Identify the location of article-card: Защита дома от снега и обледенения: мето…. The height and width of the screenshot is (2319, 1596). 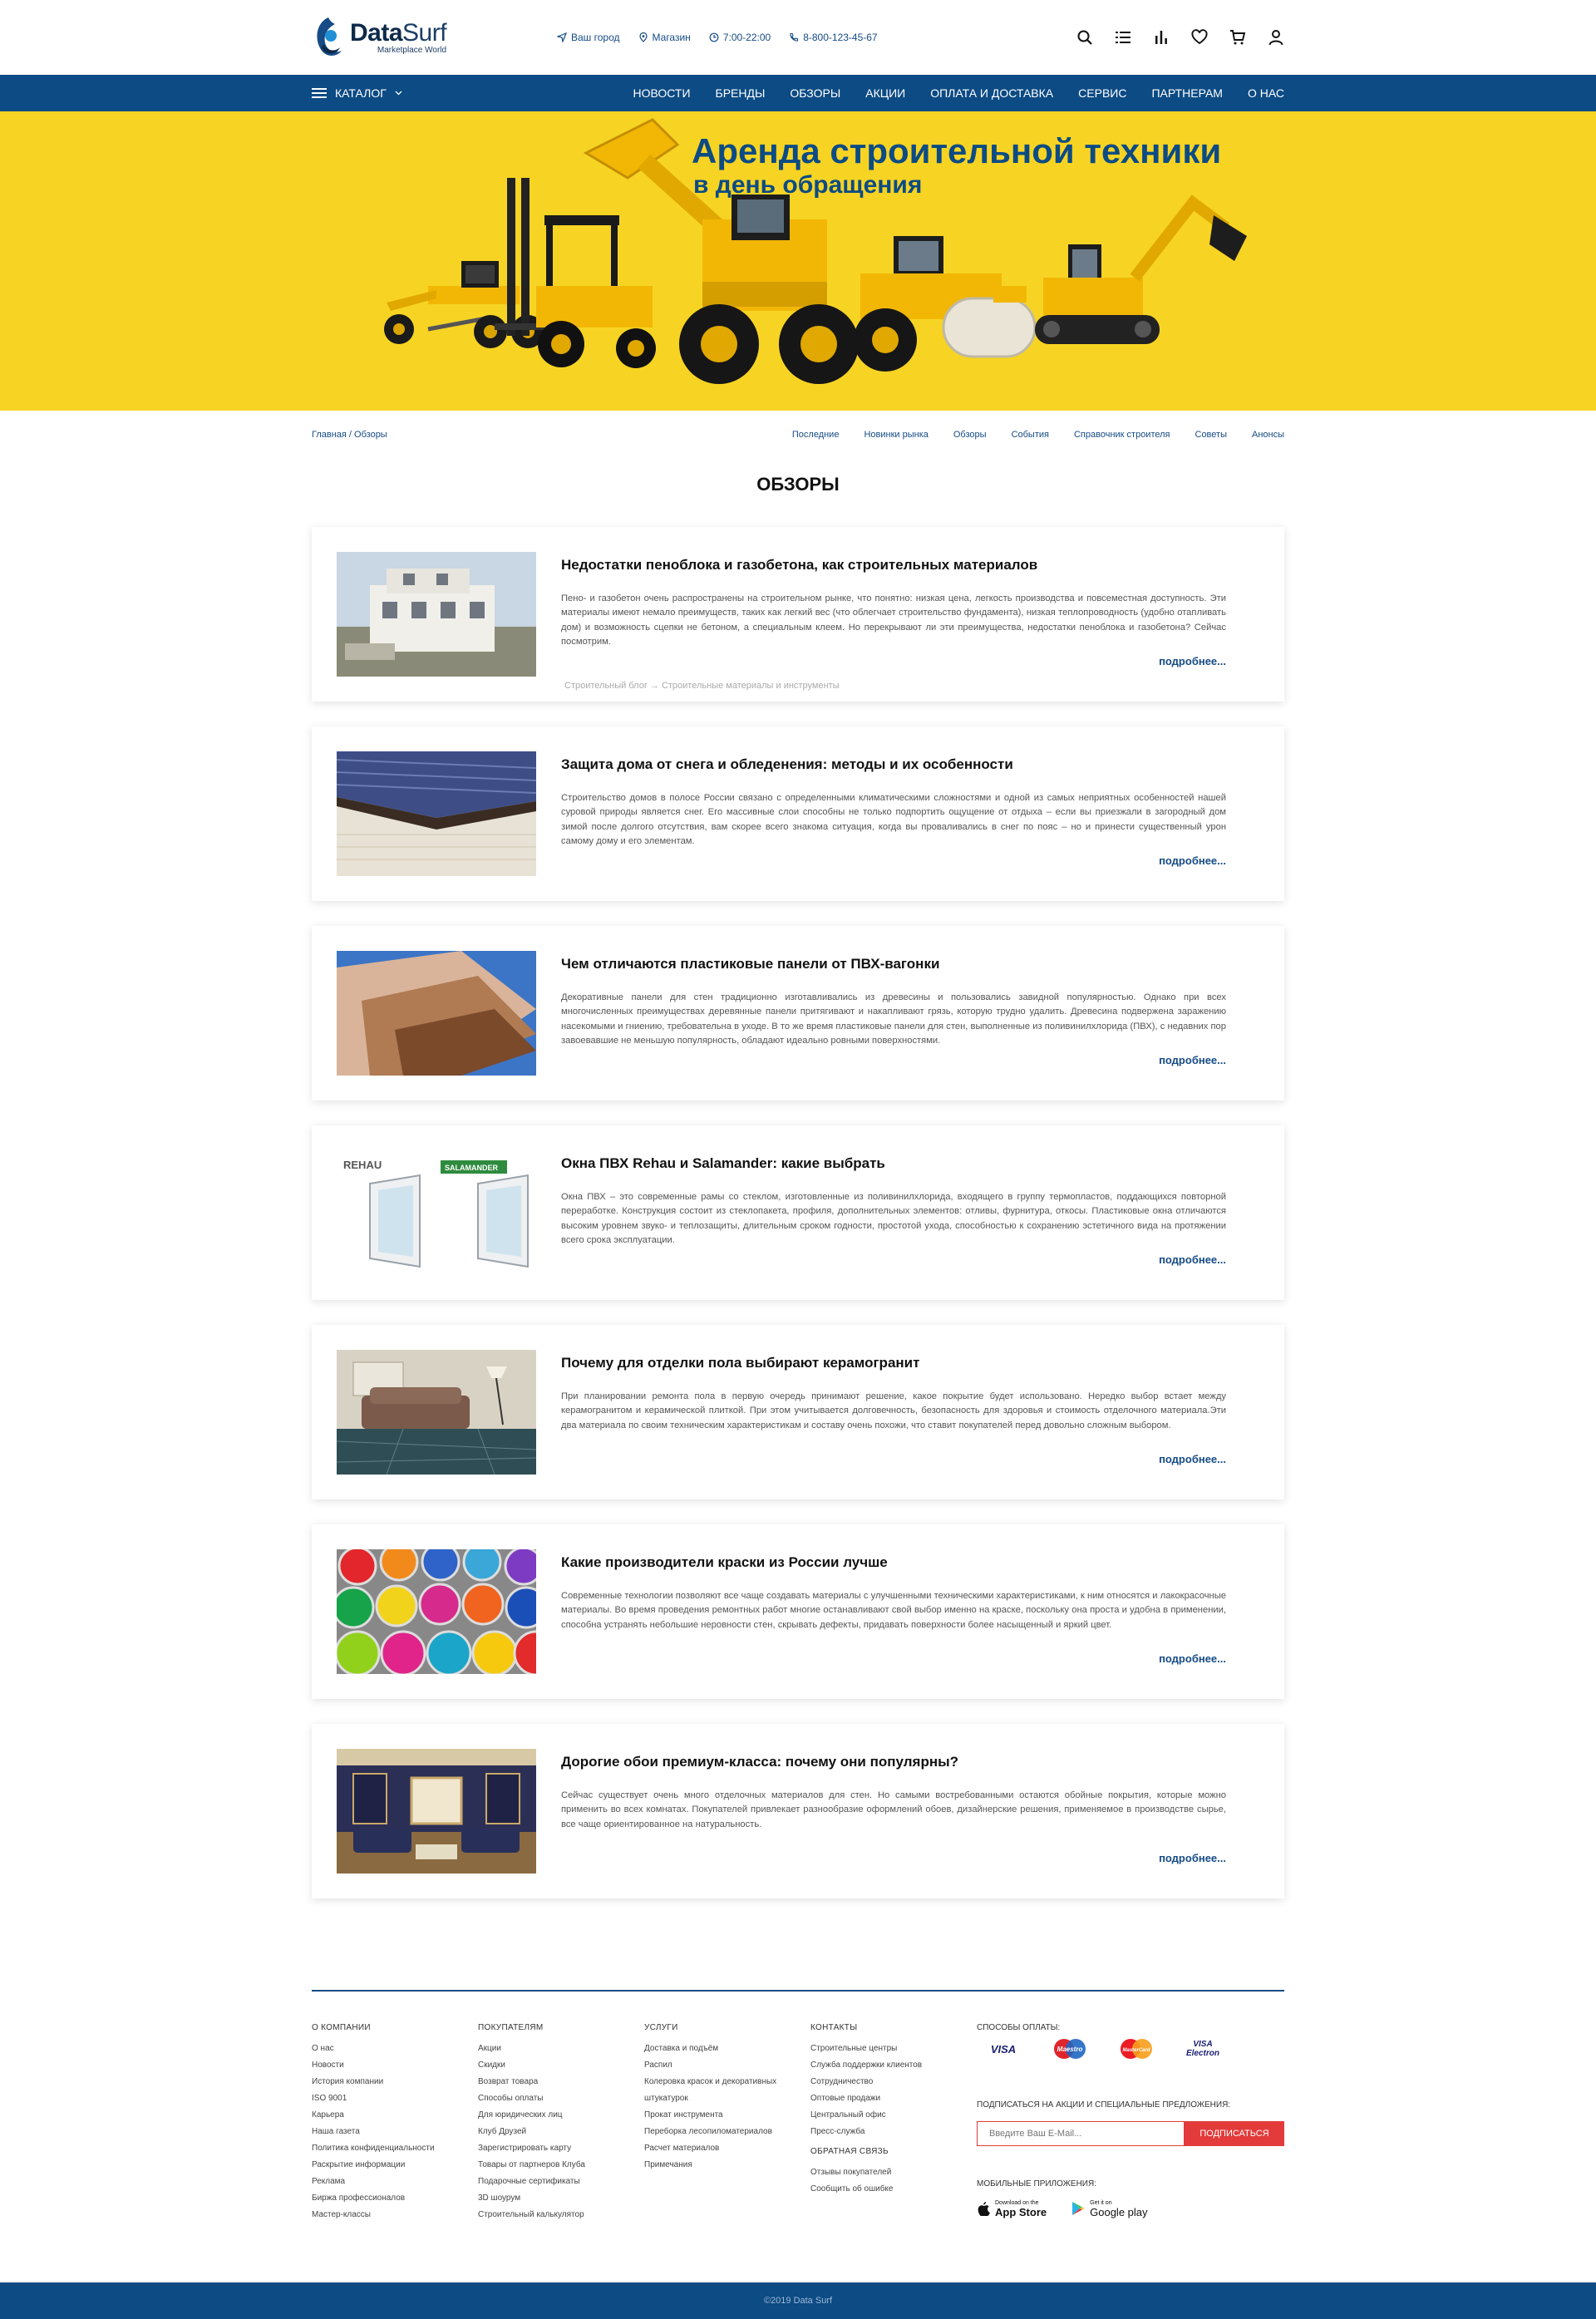
(798, 813).